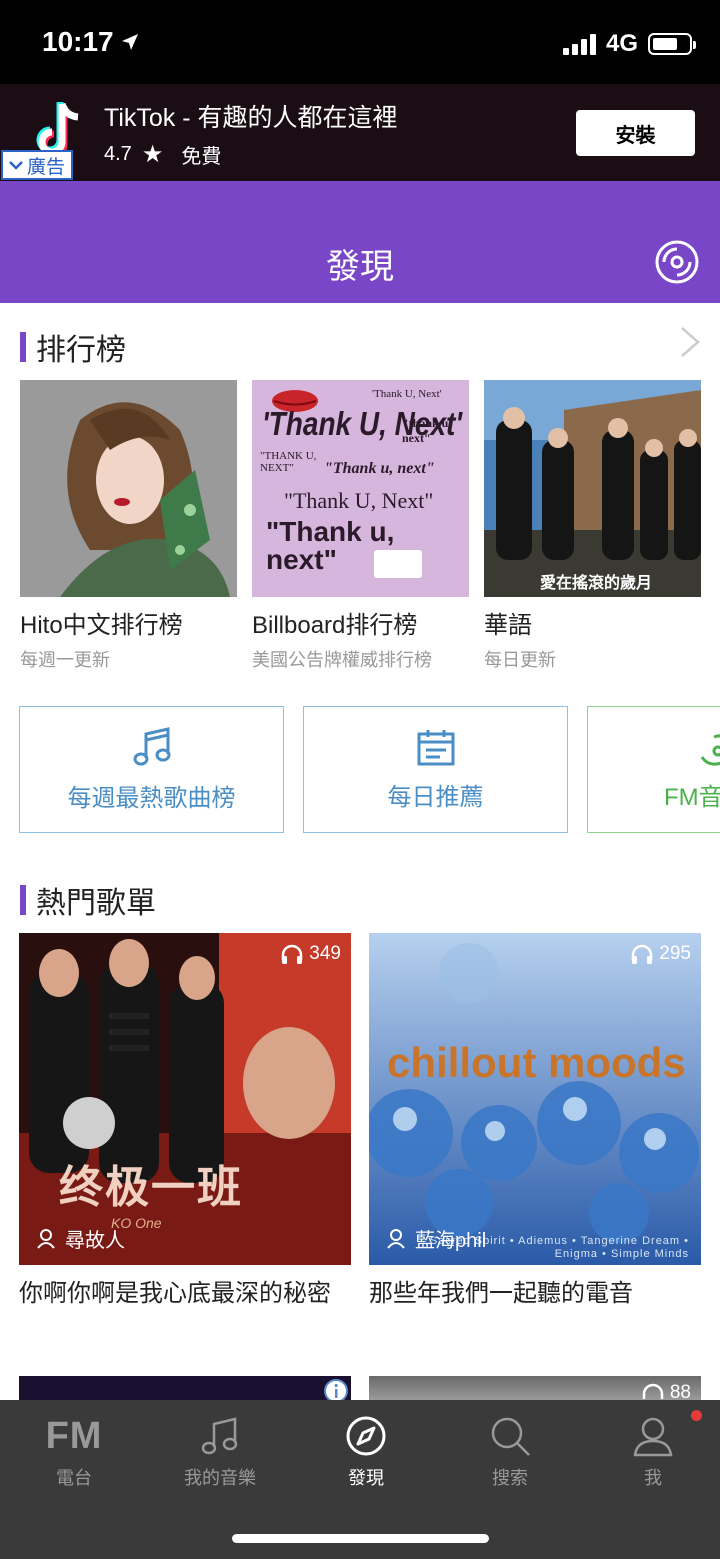 Image resolution: width=720 pixels, height=1559 pixels. I want to click on guitar-icon, so click(710, 750).